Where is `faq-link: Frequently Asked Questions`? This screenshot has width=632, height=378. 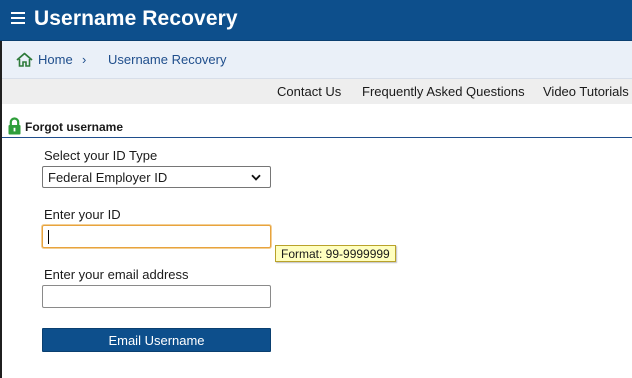 faq-link: Frequently Asked Questions is located at coordinates (443, 91).